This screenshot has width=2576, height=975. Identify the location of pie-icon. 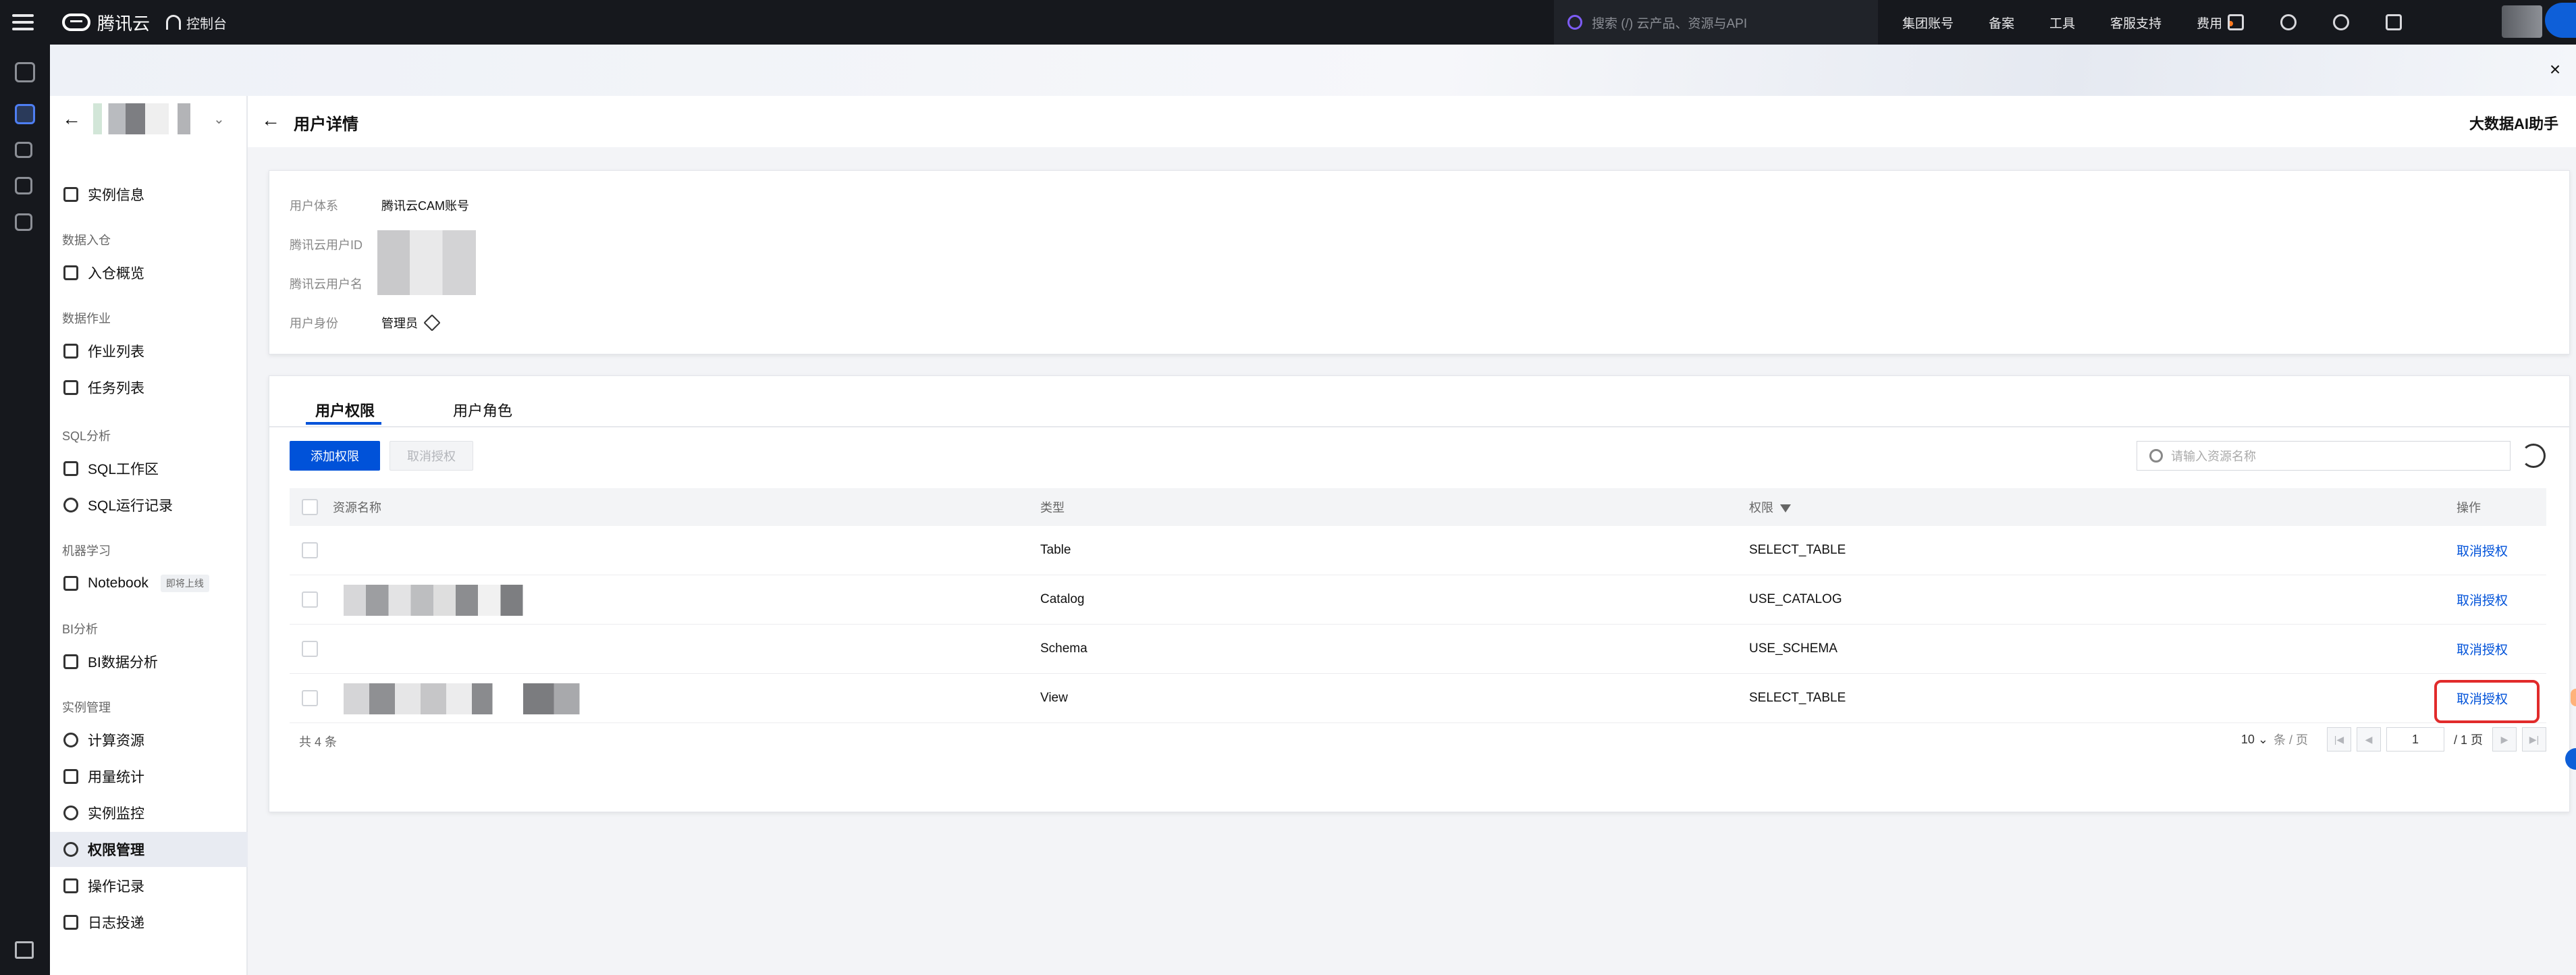
(70, 740).